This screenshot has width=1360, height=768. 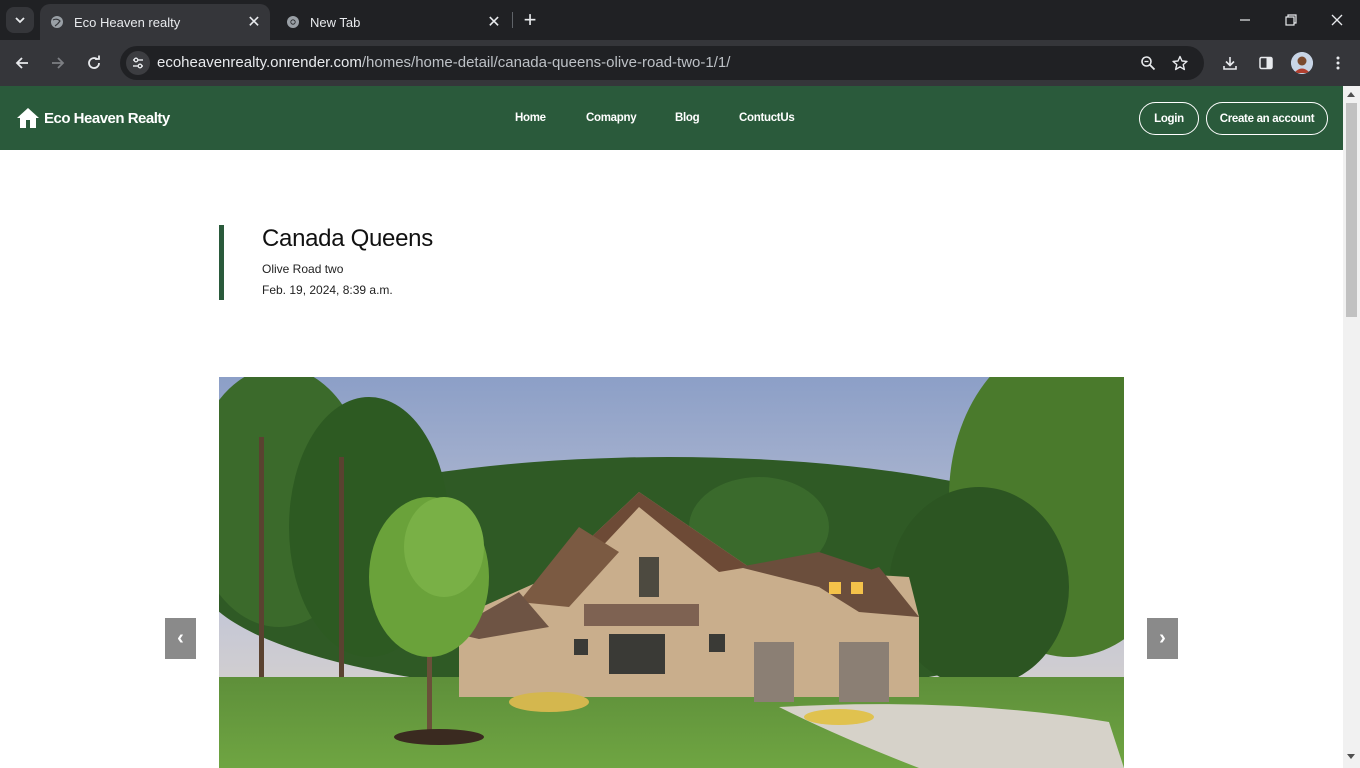 I want to click on reload-button, so click(x=94, y=63).